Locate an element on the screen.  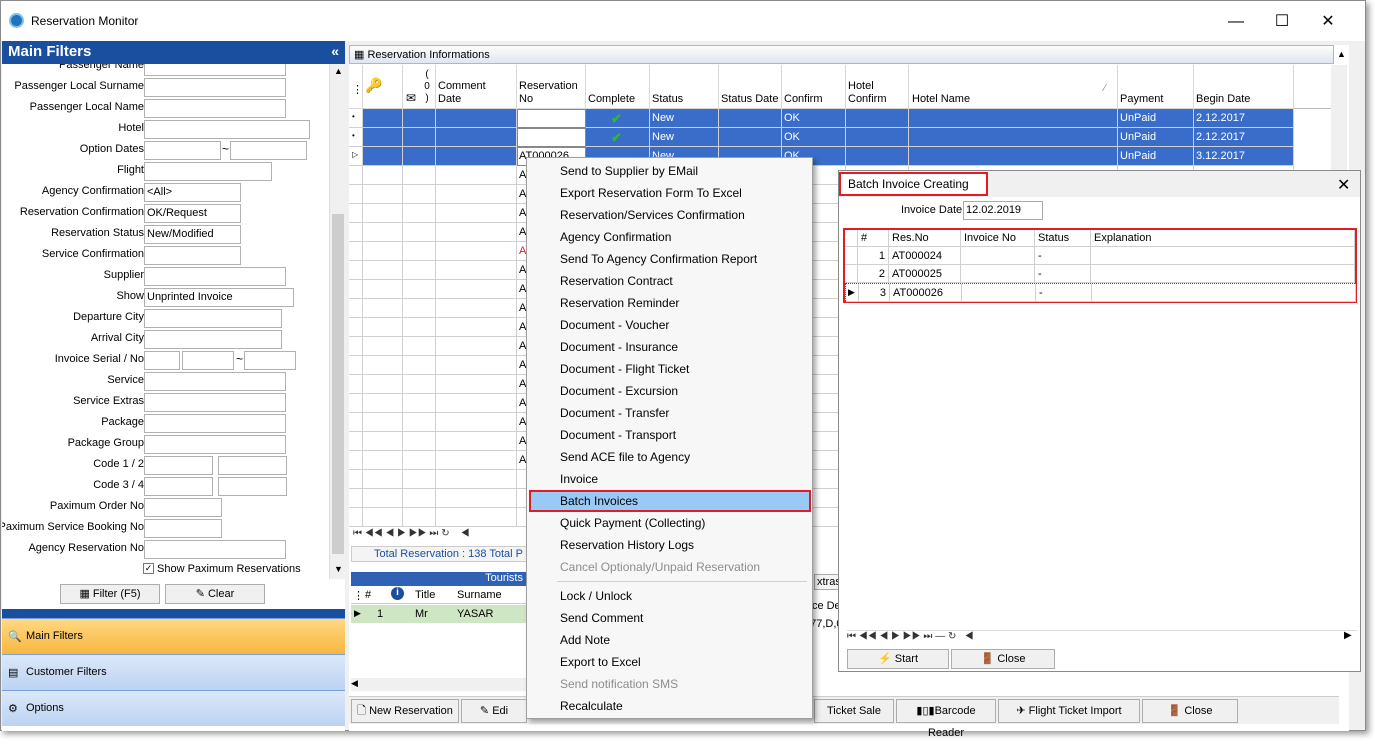
filter-input: New/Modified is located at coordinates (192, 234).